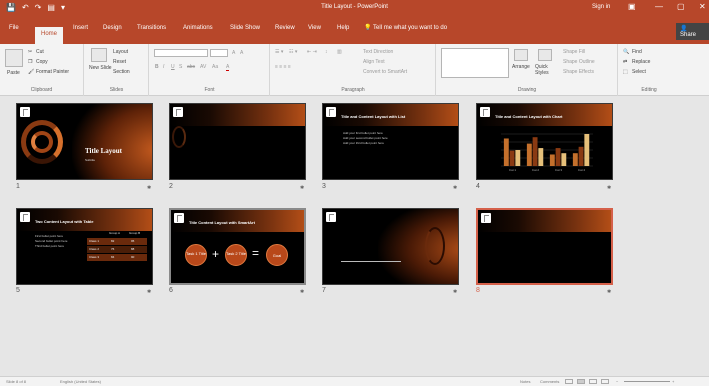 Image resolution: width=709 pixels, height=386 pixels. Describe the element at coordinates (368, 28) in the screenshot. I see `lightbulb-icon: 💡` at that location.